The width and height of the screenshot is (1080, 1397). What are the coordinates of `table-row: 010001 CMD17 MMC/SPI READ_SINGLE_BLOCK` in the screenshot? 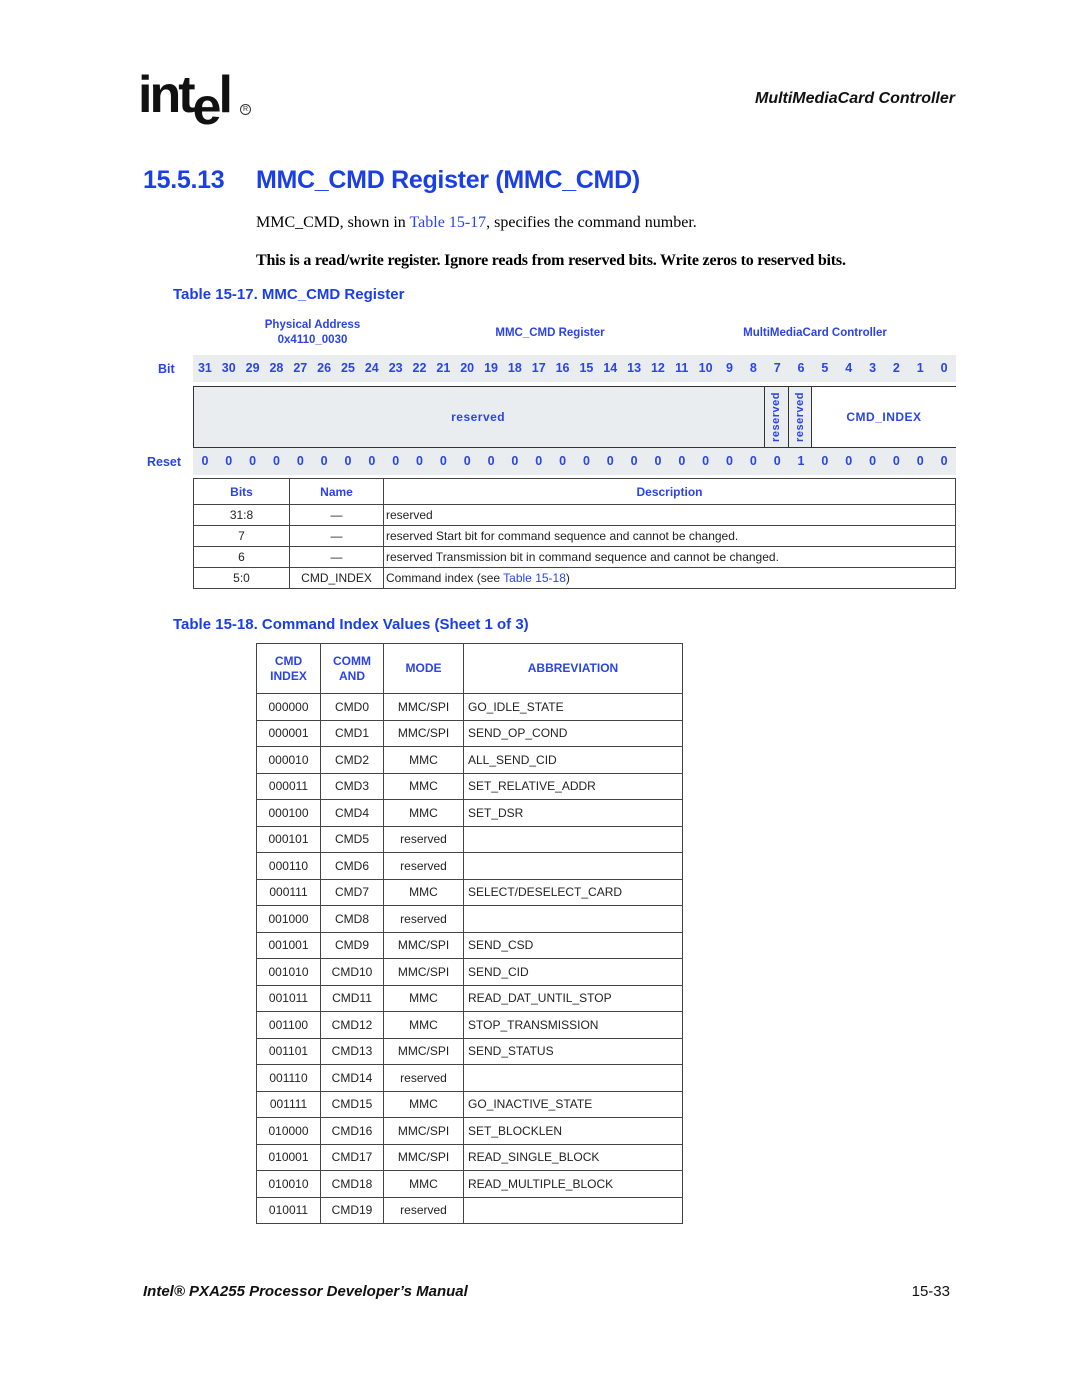 It's located at (469, 1157).